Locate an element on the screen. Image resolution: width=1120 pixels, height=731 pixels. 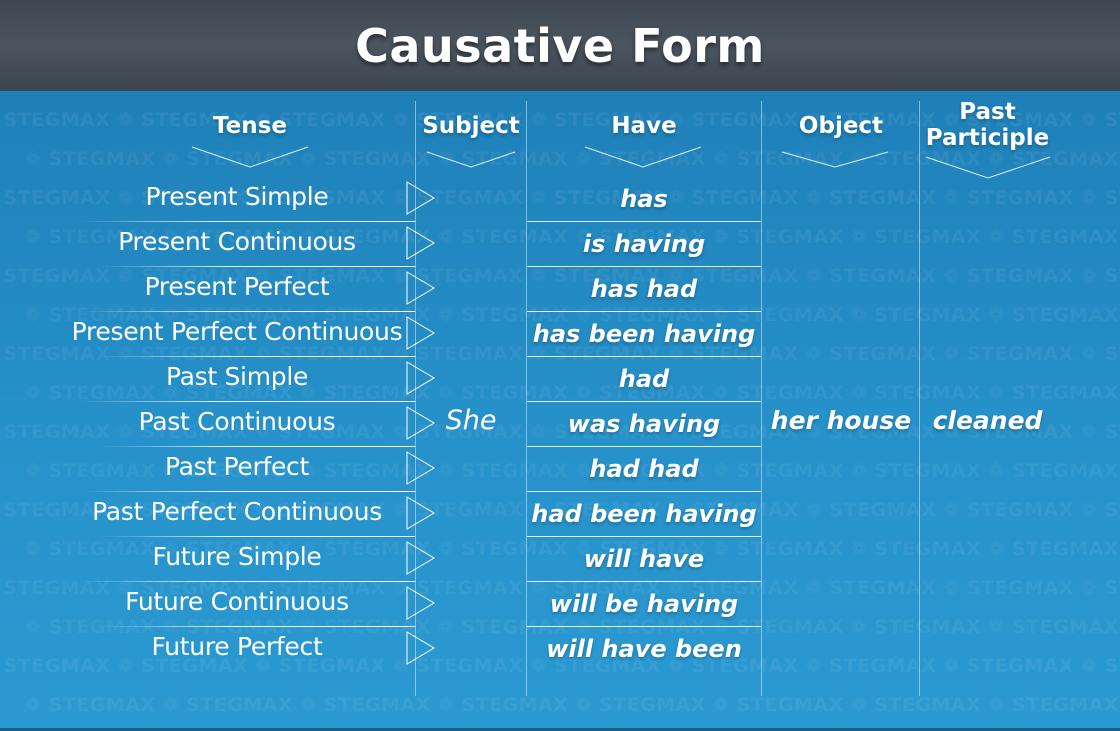
have-form: has is located at coordinates (644, 198).